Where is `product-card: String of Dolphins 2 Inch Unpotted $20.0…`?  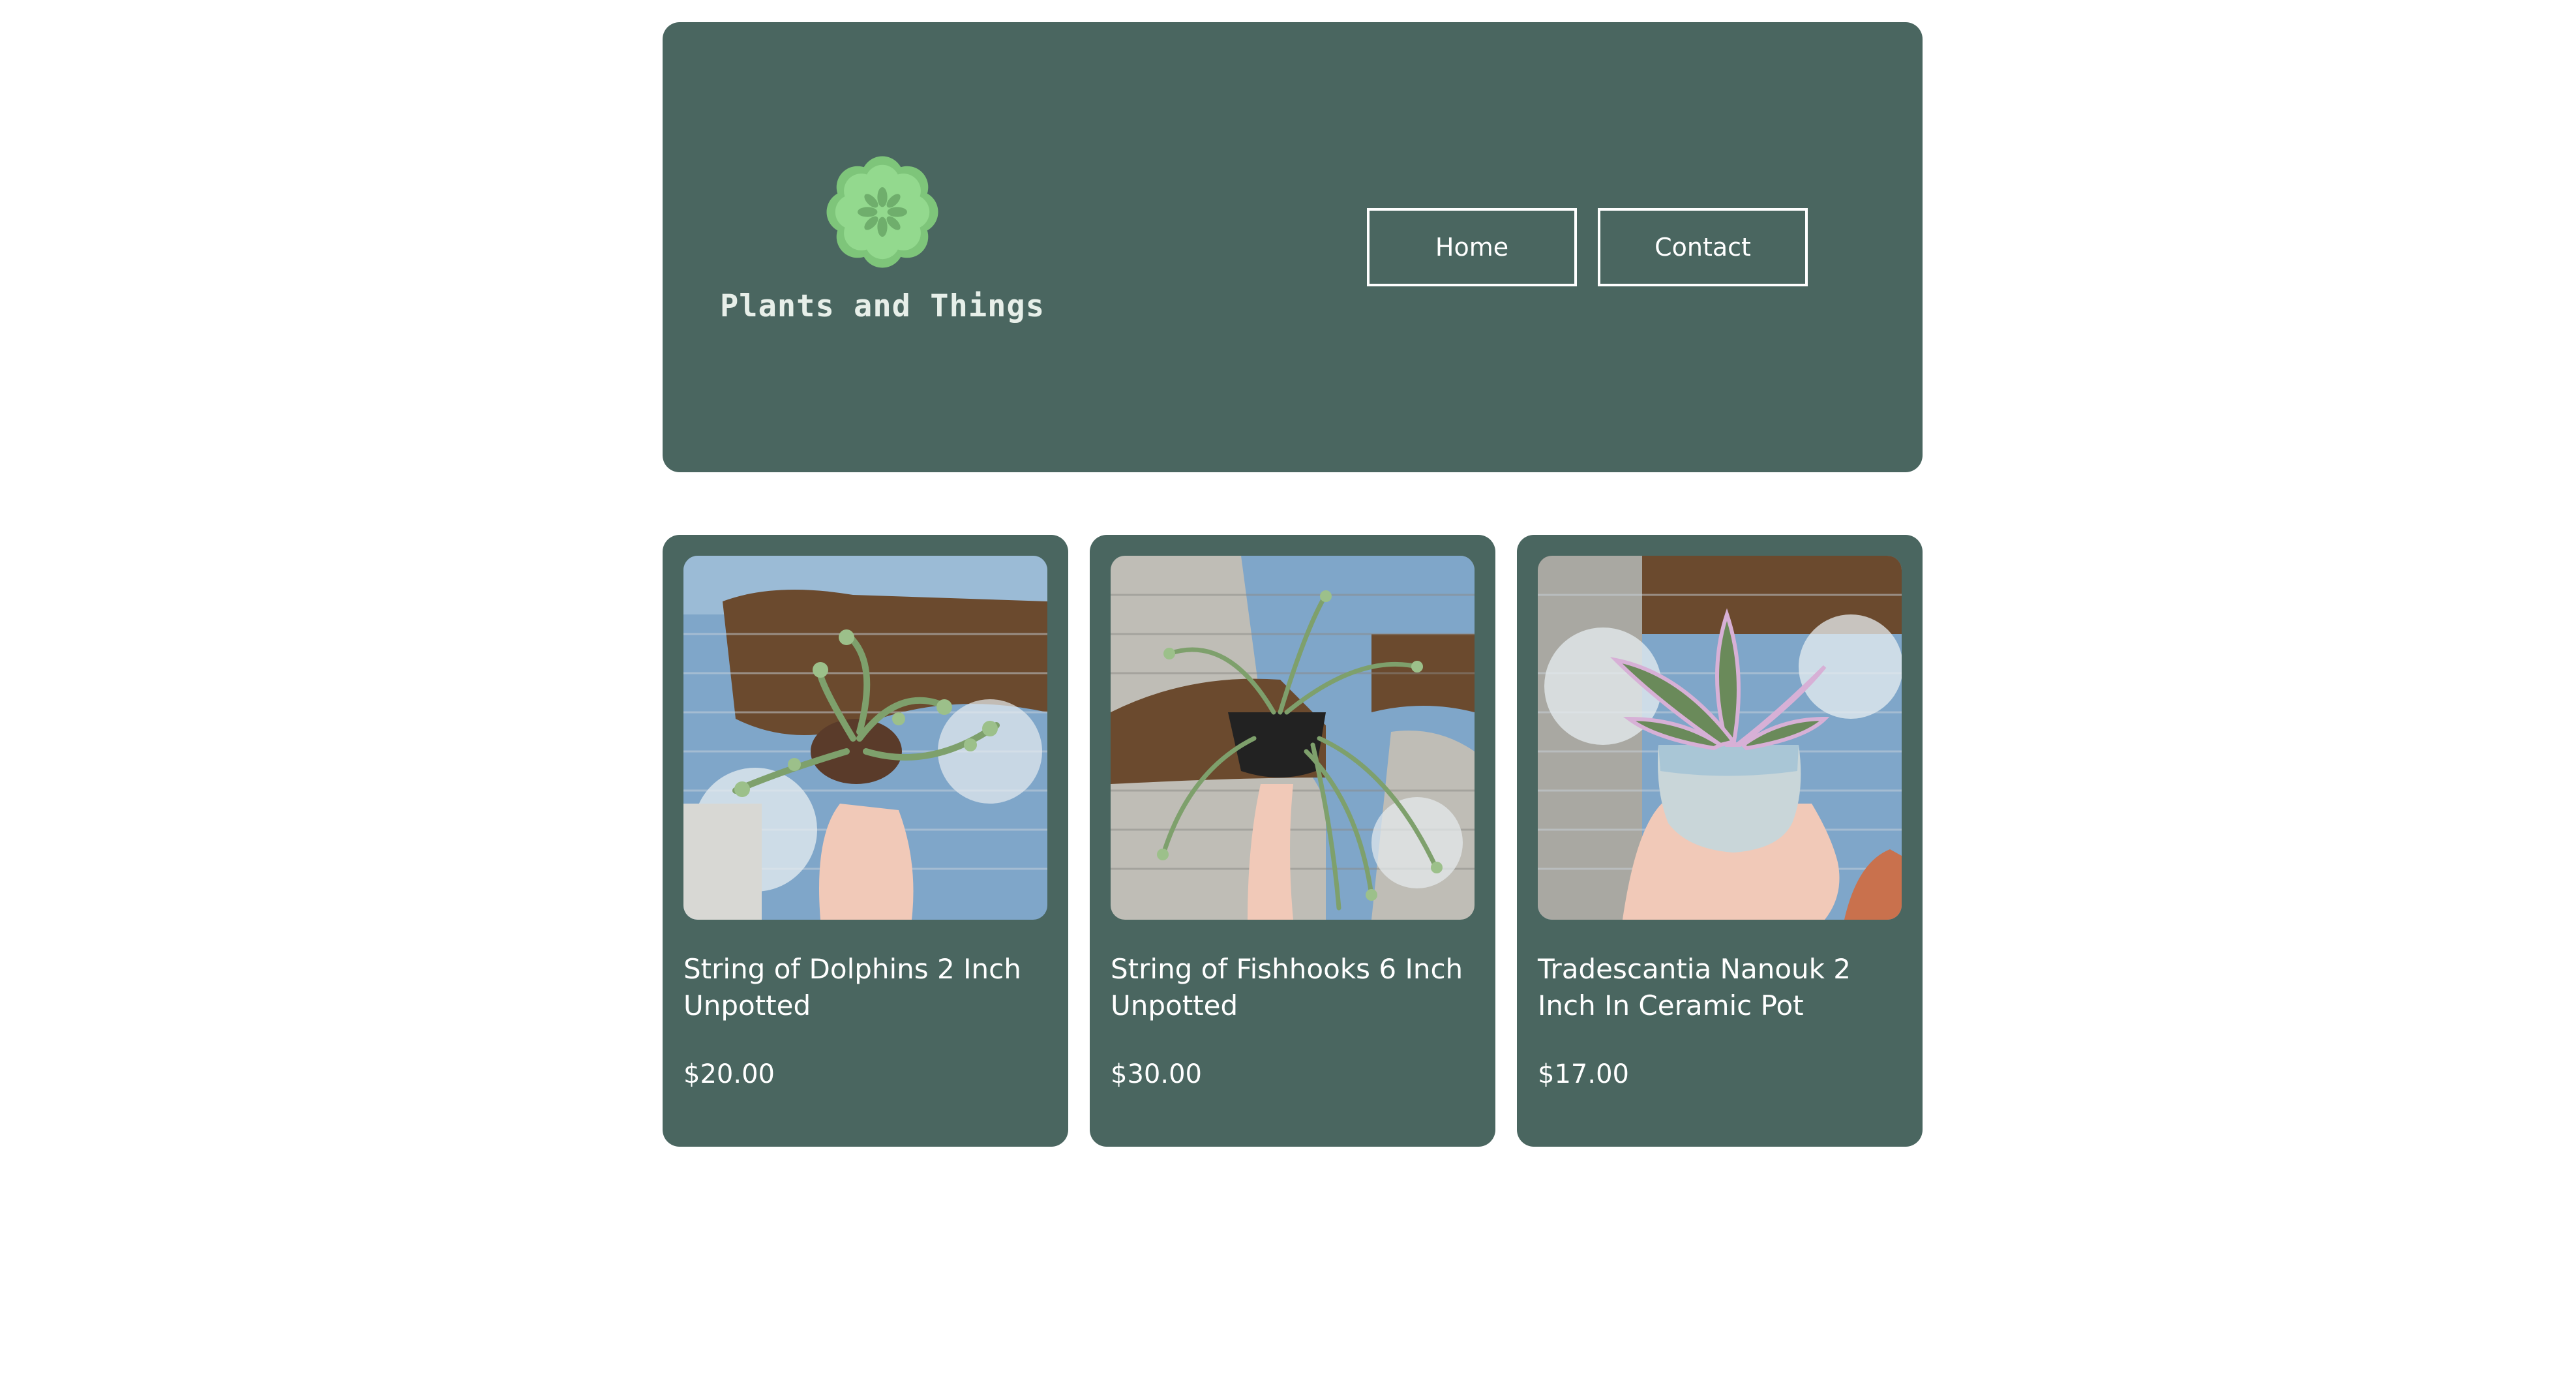 product-card: String of Dolphins 2 Inch Unpotted $20.0… is located at coordinates (865, 841).